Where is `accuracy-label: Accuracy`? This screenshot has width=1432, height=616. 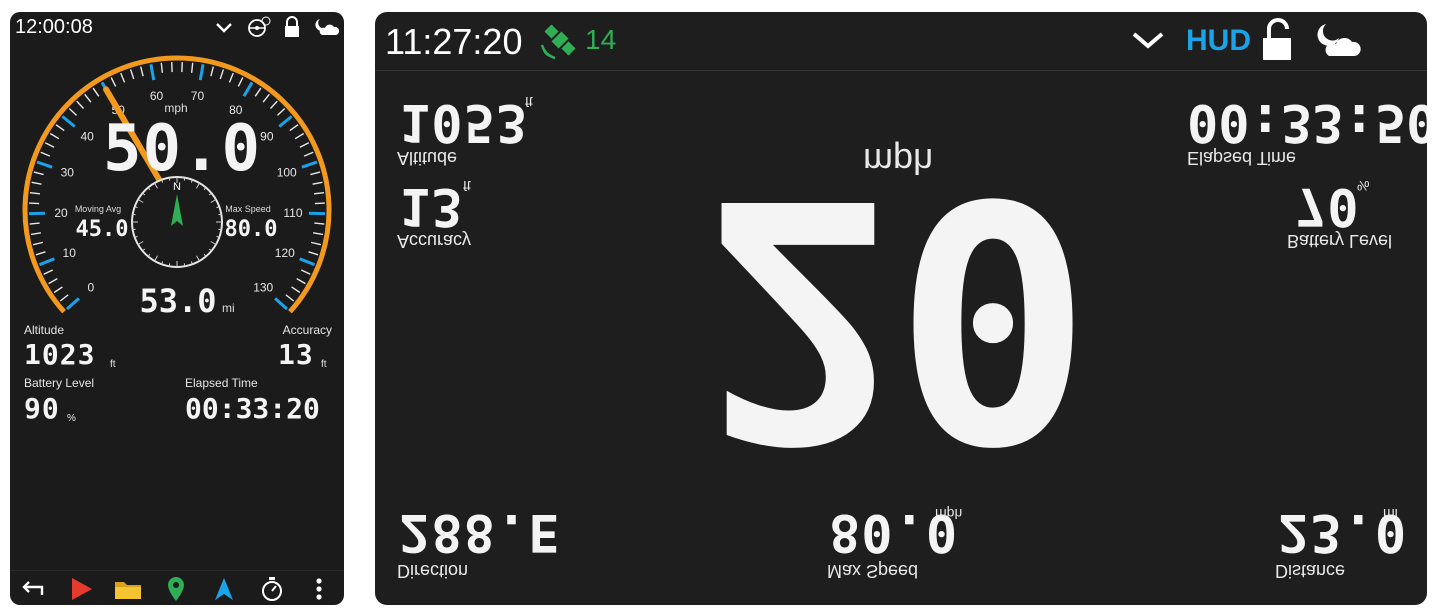
accuracy-label: Accuracy is located at coordinates (307, 330).